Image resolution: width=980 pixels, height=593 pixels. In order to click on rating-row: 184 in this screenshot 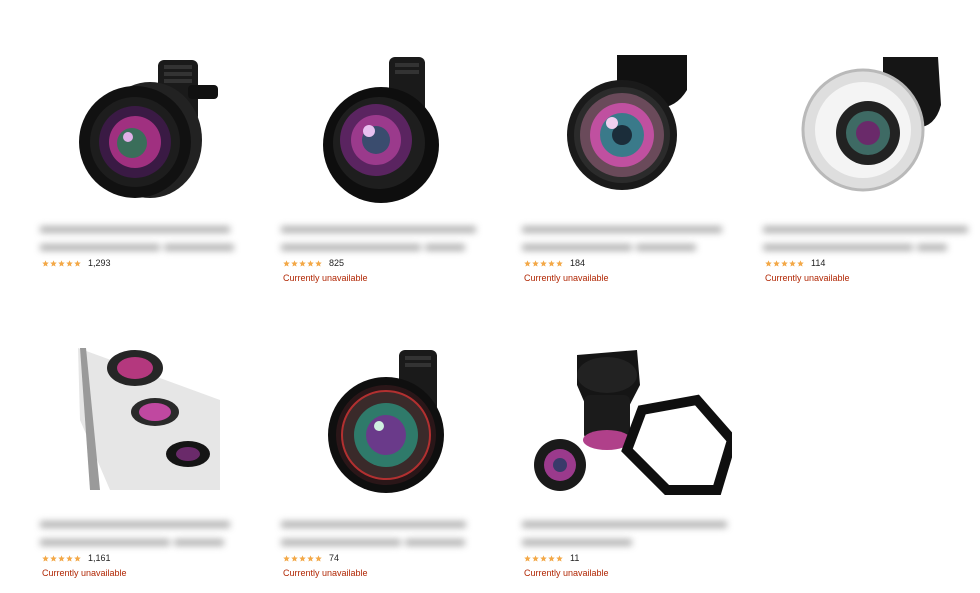, I will do `click(554, 263)`.